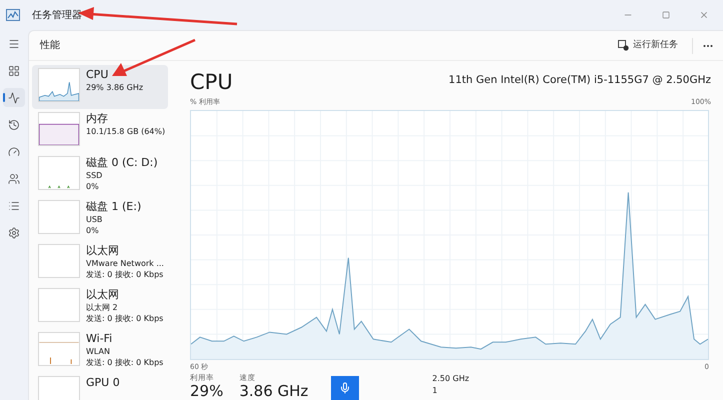  Describe the element at coordinates (14, 70) in the screenshot. I see `grid-icon` at that location.